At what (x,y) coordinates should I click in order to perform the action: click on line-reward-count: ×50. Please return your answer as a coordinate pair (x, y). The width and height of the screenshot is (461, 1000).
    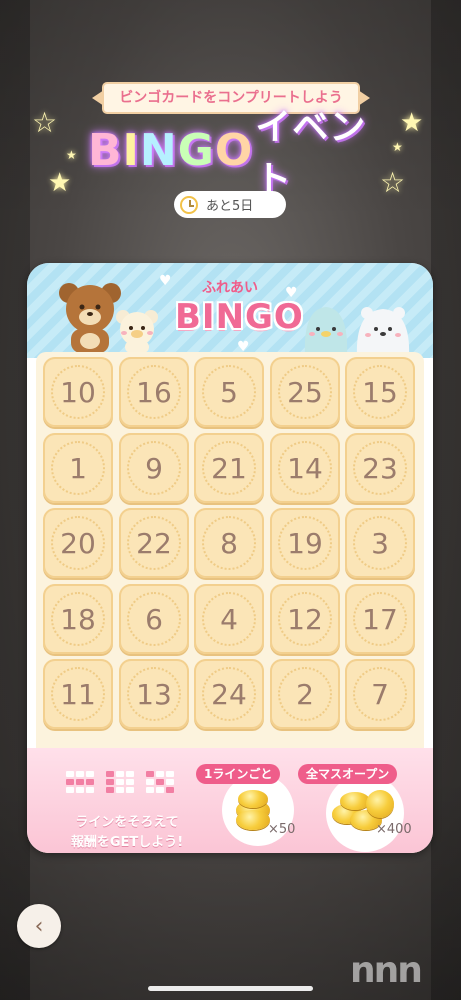
    Looking at the image, I should click on (282, 829).